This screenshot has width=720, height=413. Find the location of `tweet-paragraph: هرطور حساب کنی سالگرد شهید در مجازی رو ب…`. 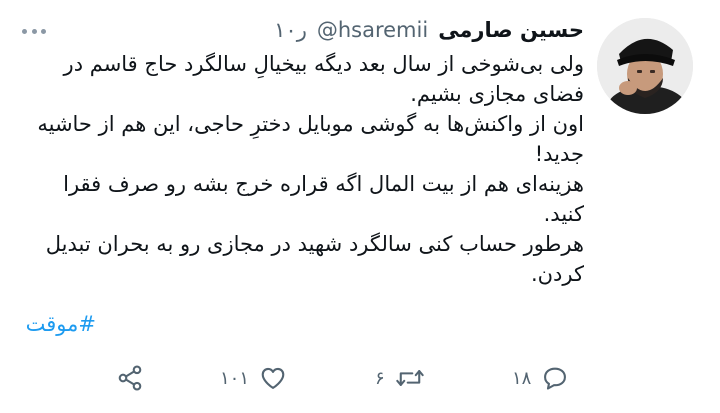

tweet-paragraph: هرطور حساب کنی سالگرد شهید در مجازی رو ب… is located at coordinates (314, 259).